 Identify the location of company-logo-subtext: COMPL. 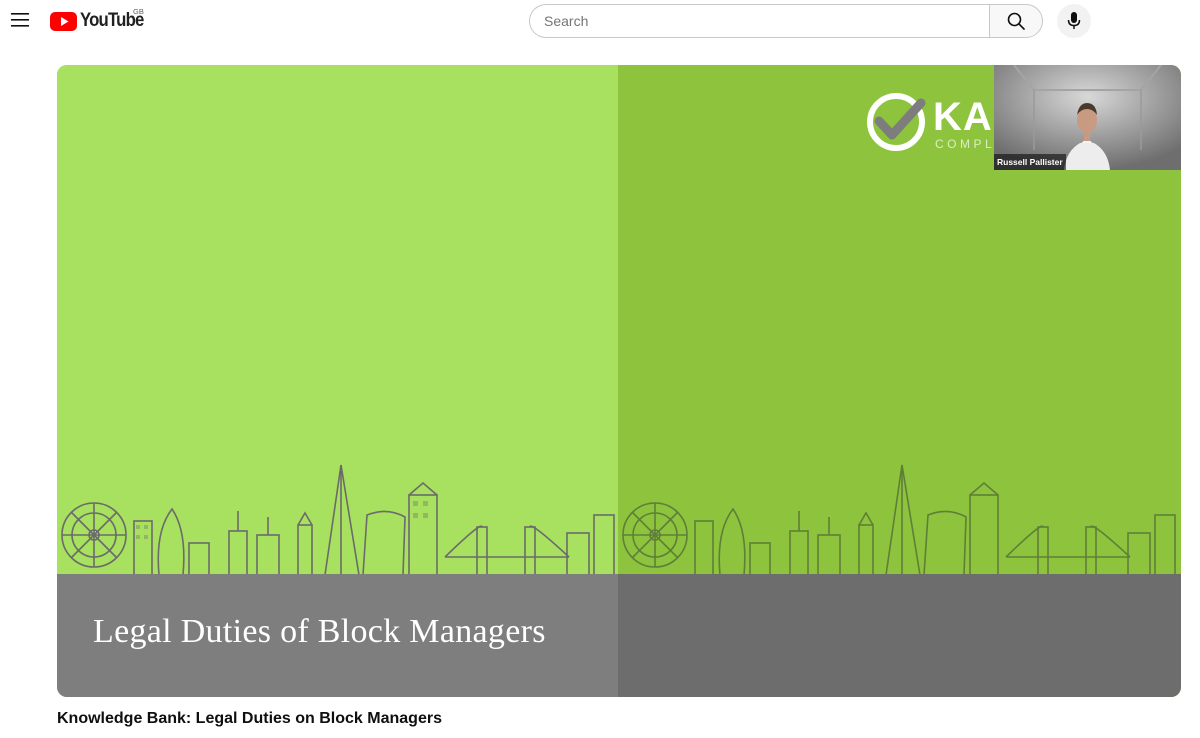
(965, 144).